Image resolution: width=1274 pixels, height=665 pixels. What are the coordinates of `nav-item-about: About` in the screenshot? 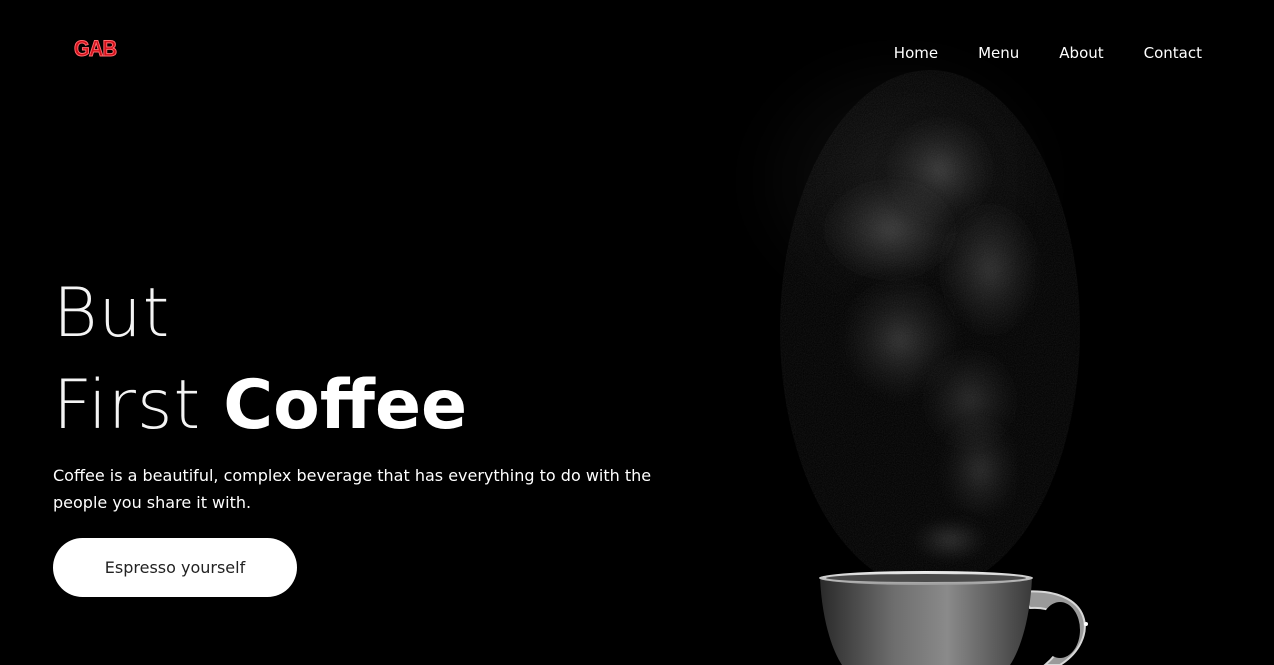 It's located at (1081, 53).